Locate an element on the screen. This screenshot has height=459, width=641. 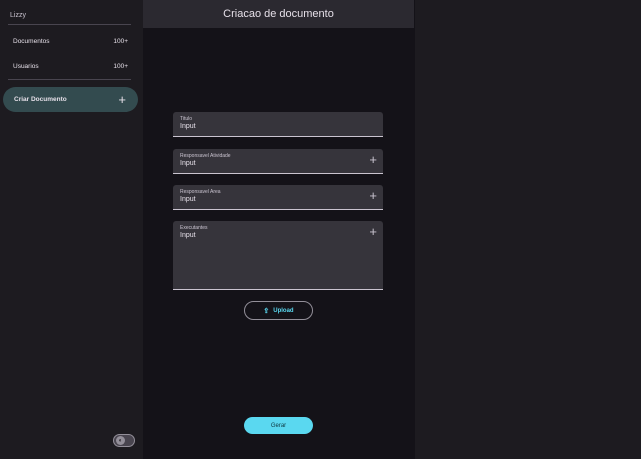
sidebar-item-usuarios: Usuarios 100+ is located at coordinates (69, 66).